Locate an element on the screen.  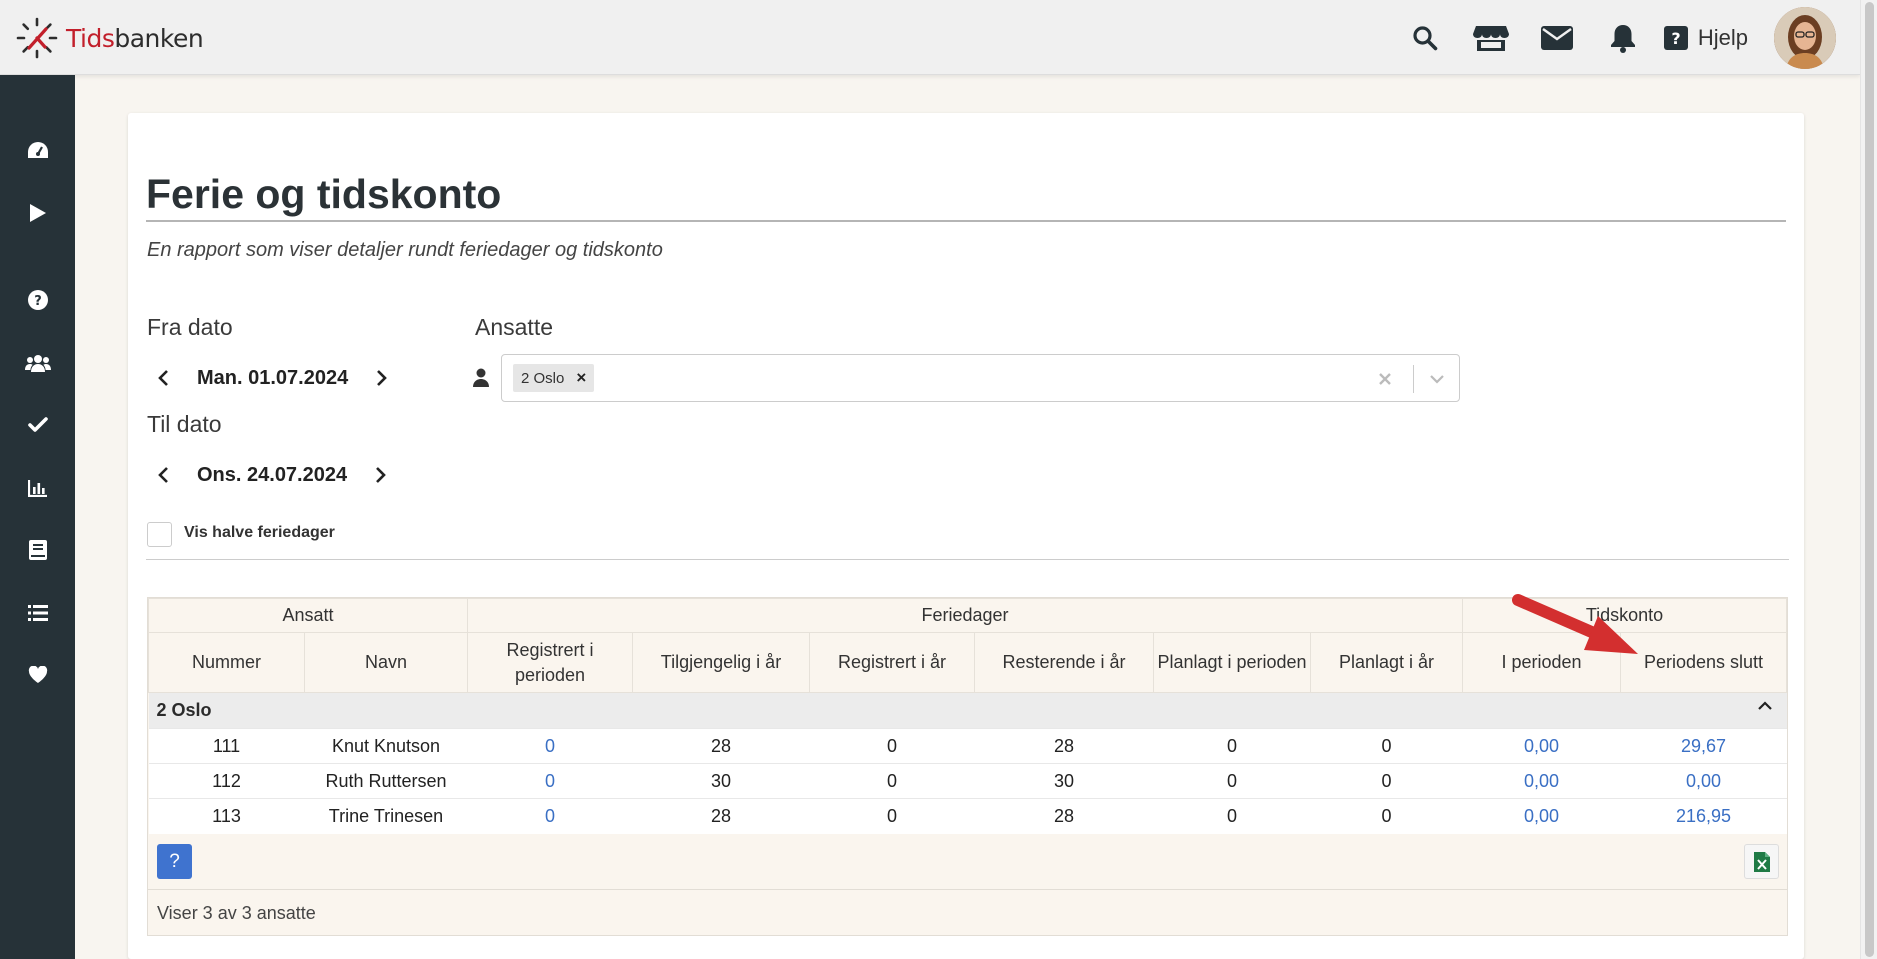
remove-tag-icon: × is located at coordinates (581, 378).